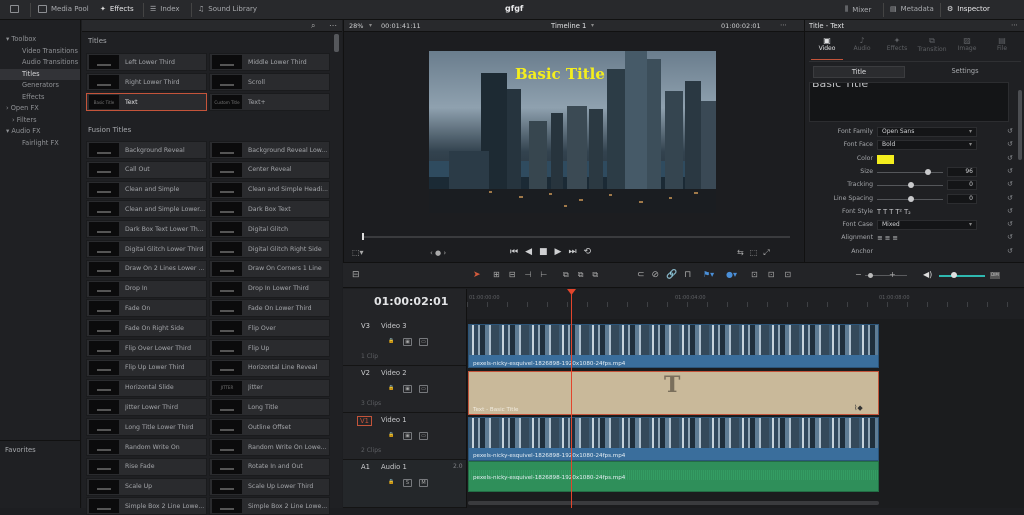 Image resolution: width=1024 pixels, height=515 pixels. What do you see at coordinates (269, 486) in the screenshot?
I see `title-template-tile: Scale Up Lower Third` at bounding box center [269, 486].